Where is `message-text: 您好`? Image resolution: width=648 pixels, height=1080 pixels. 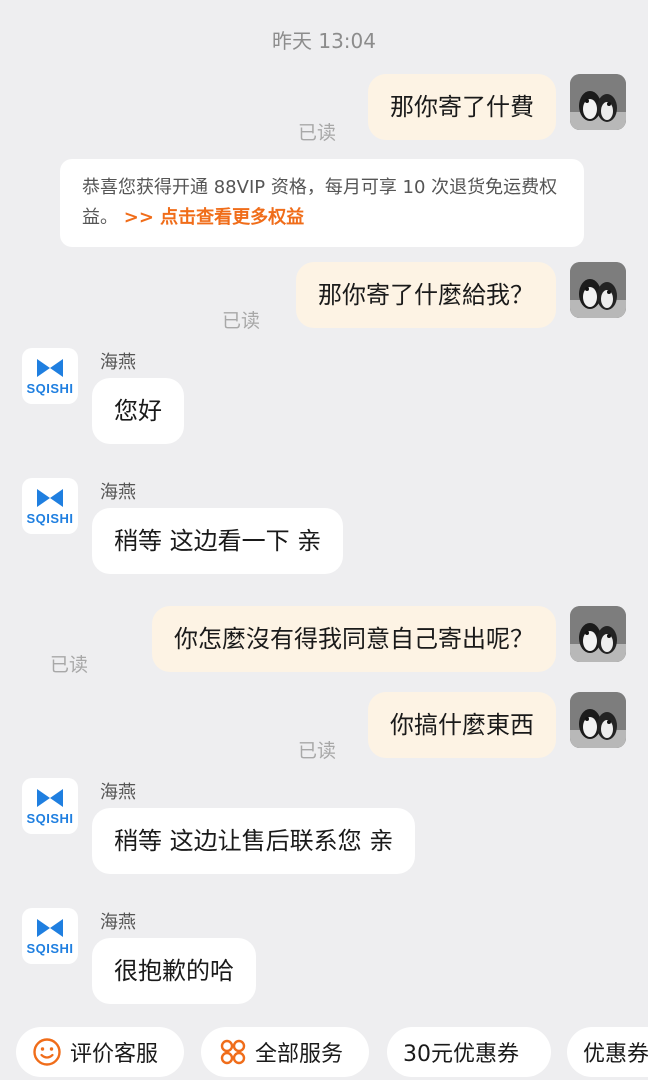
message-text: 您好 is located at coordinates (138, 411).